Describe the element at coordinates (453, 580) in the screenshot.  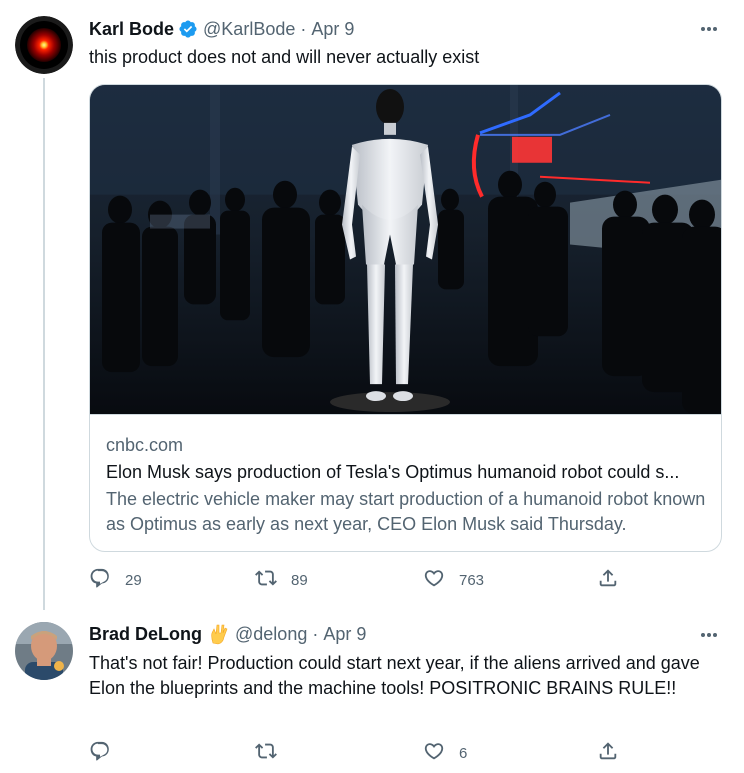
I see `like-button: 763` at that location.